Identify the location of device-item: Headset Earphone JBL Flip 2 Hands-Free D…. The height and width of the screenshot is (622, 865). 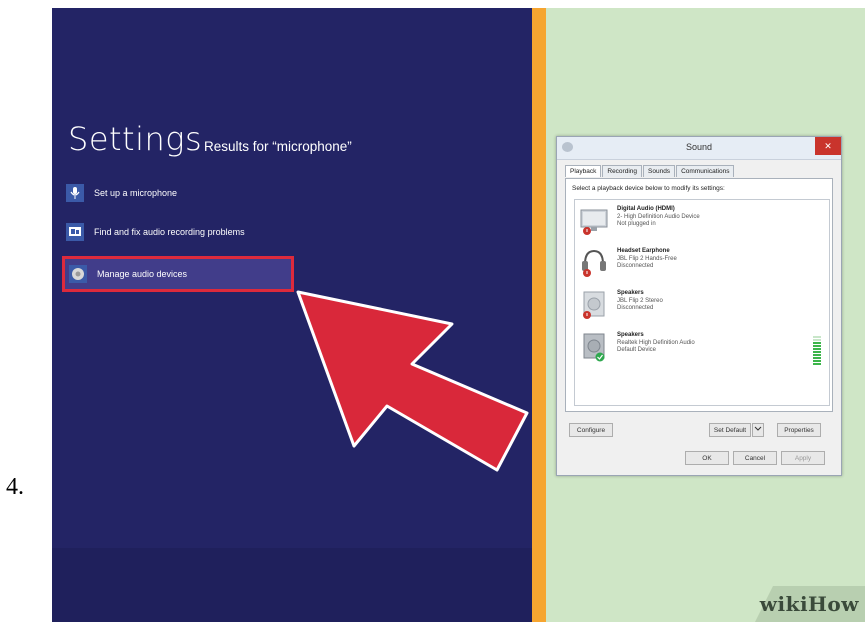
(699, 266).